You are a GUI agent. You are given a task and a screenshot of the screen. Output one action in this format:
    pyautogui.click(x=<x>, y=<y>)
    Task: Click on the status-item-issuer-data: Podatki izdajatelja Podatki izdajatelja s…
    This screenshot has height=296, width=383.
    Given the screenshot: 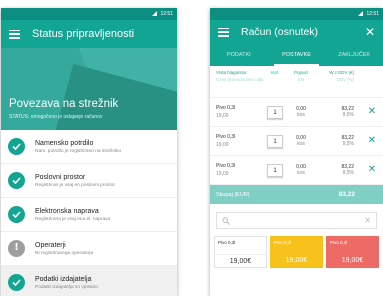 What is the action you would take?
    pyautogui.click(x=89, y=281)
    